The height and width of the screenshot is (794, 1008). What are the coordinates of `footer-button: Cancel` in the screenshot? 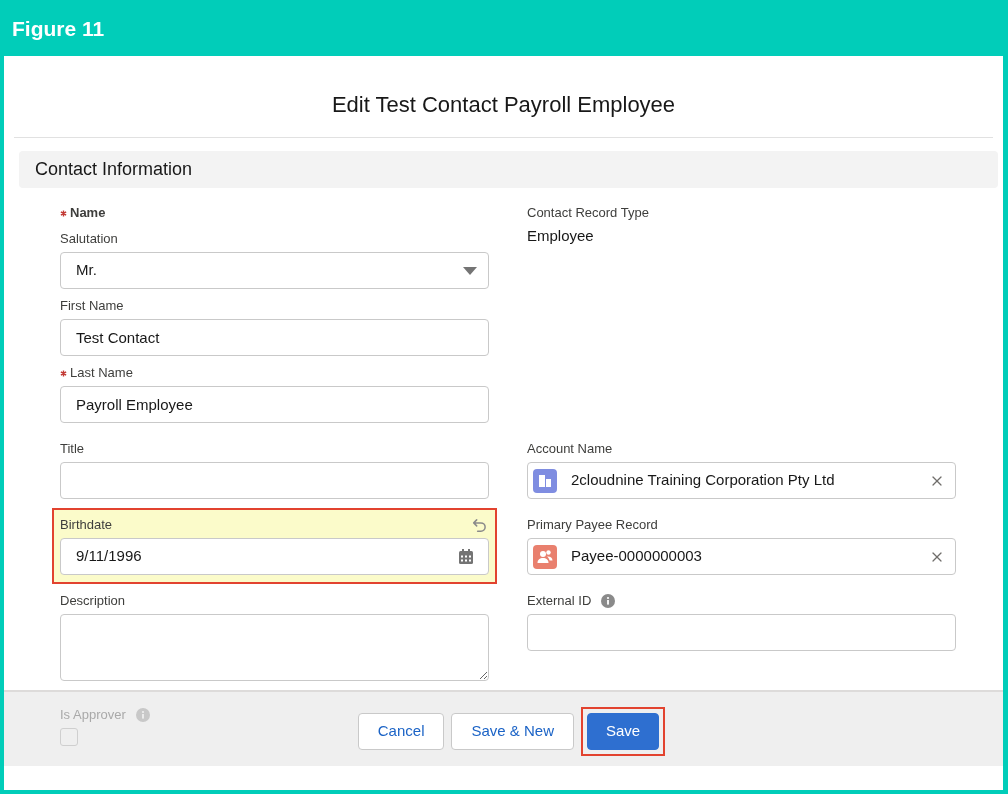 It's located at (401, 731).